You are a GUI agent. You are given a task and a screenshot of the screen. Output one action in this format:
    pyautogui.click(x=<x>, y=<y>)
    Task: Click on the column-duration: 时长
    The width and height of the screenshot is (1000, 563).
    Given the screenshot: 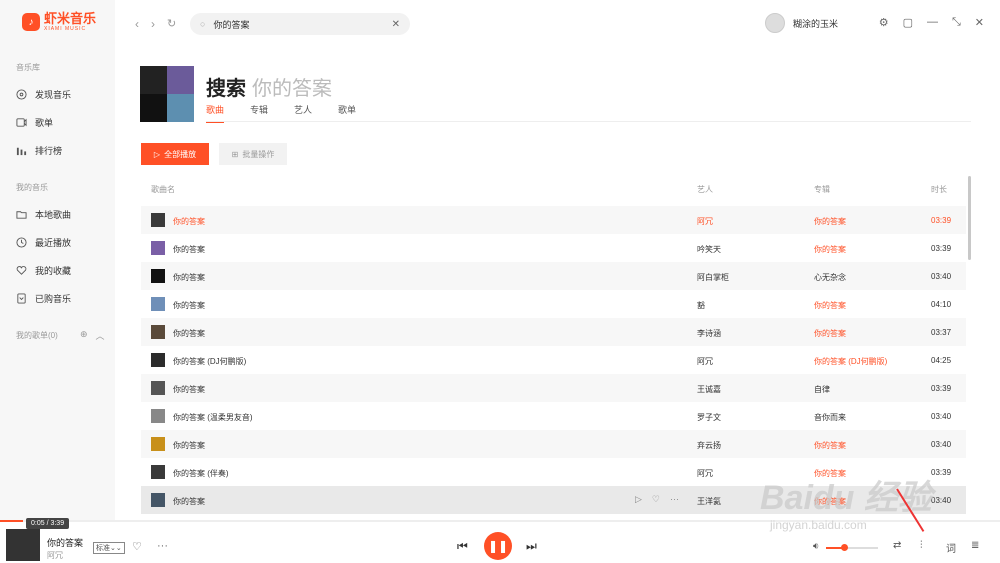 What is the action you would take?
    pyautogui.click(x=939, y=189)
    